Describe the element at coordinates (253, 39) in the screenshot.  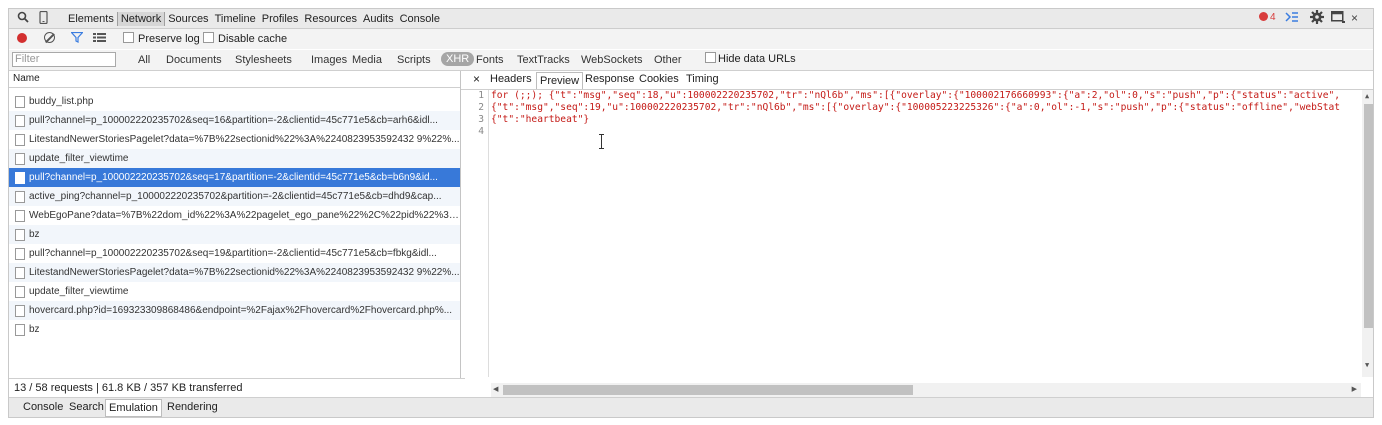
I see `disable-cache-label: Disable cache` at that location.